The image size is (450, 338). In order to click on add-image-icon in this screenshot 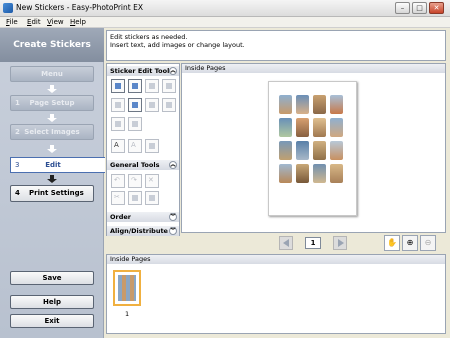, I will do `click(118, 105)`.